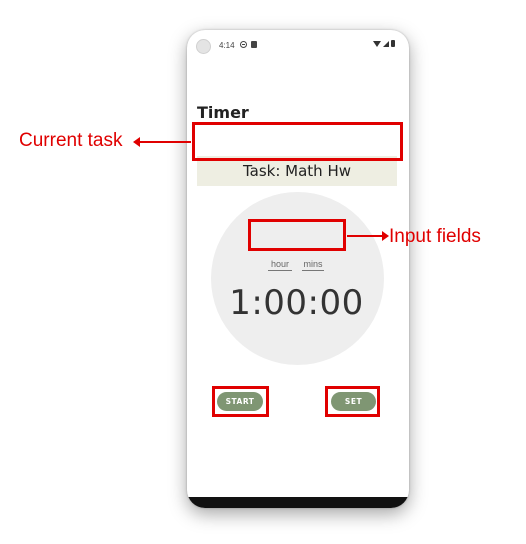 The image size is (526, 544). I want to click on current-task-annotation: Current task, so click(71, 140).